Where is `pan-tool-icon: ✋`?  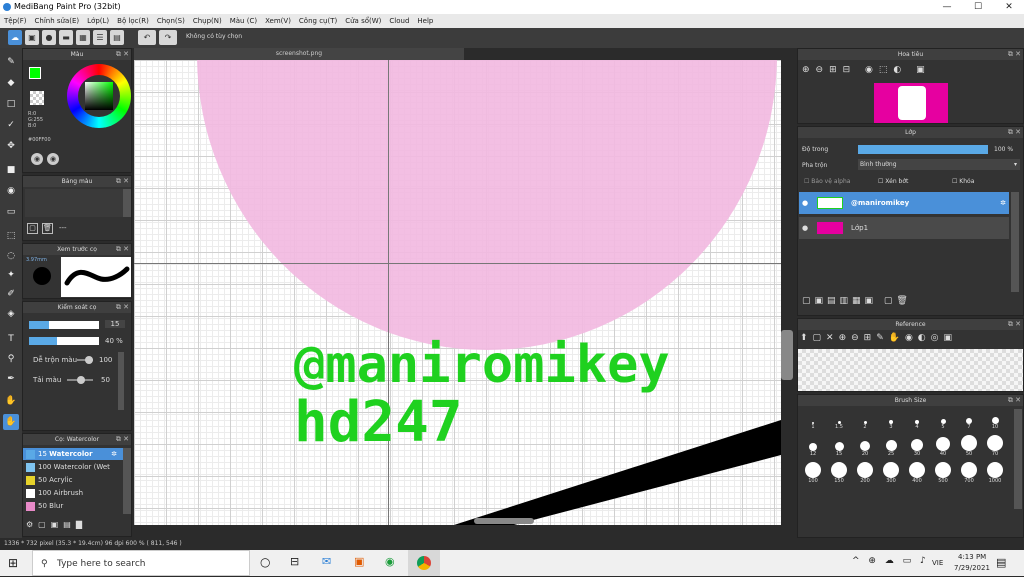
pan-tool-icon: ✋ is located at coordinates (11, 422).